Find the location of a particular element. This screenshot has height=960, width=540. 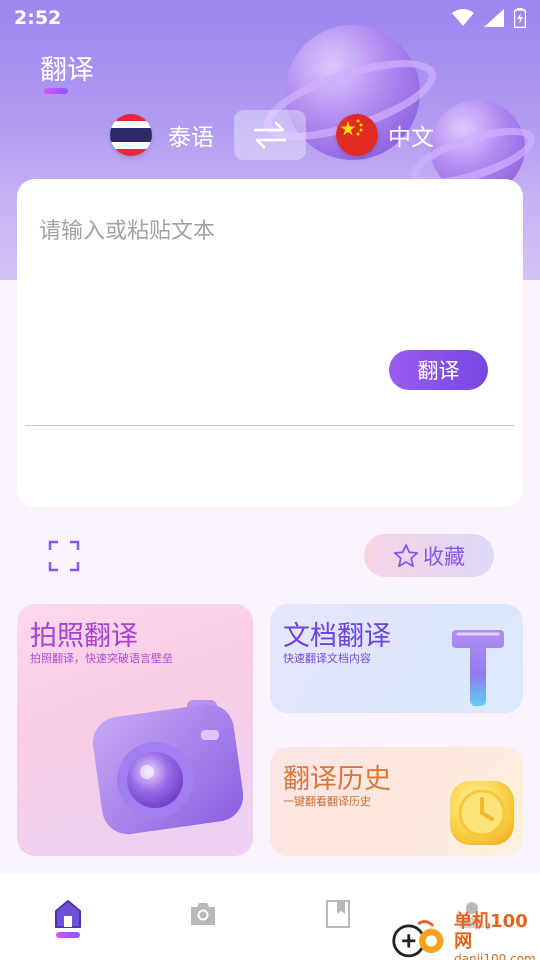

signal-icon is located at coordinates (494, 18).